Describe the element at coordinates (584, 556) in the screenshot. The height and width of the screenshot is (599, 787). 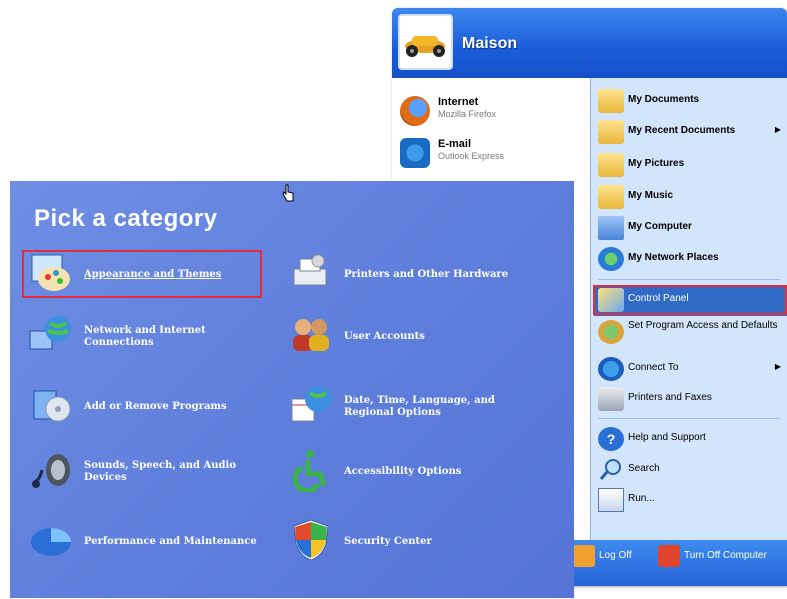
I see `log-off-icon` at that location.